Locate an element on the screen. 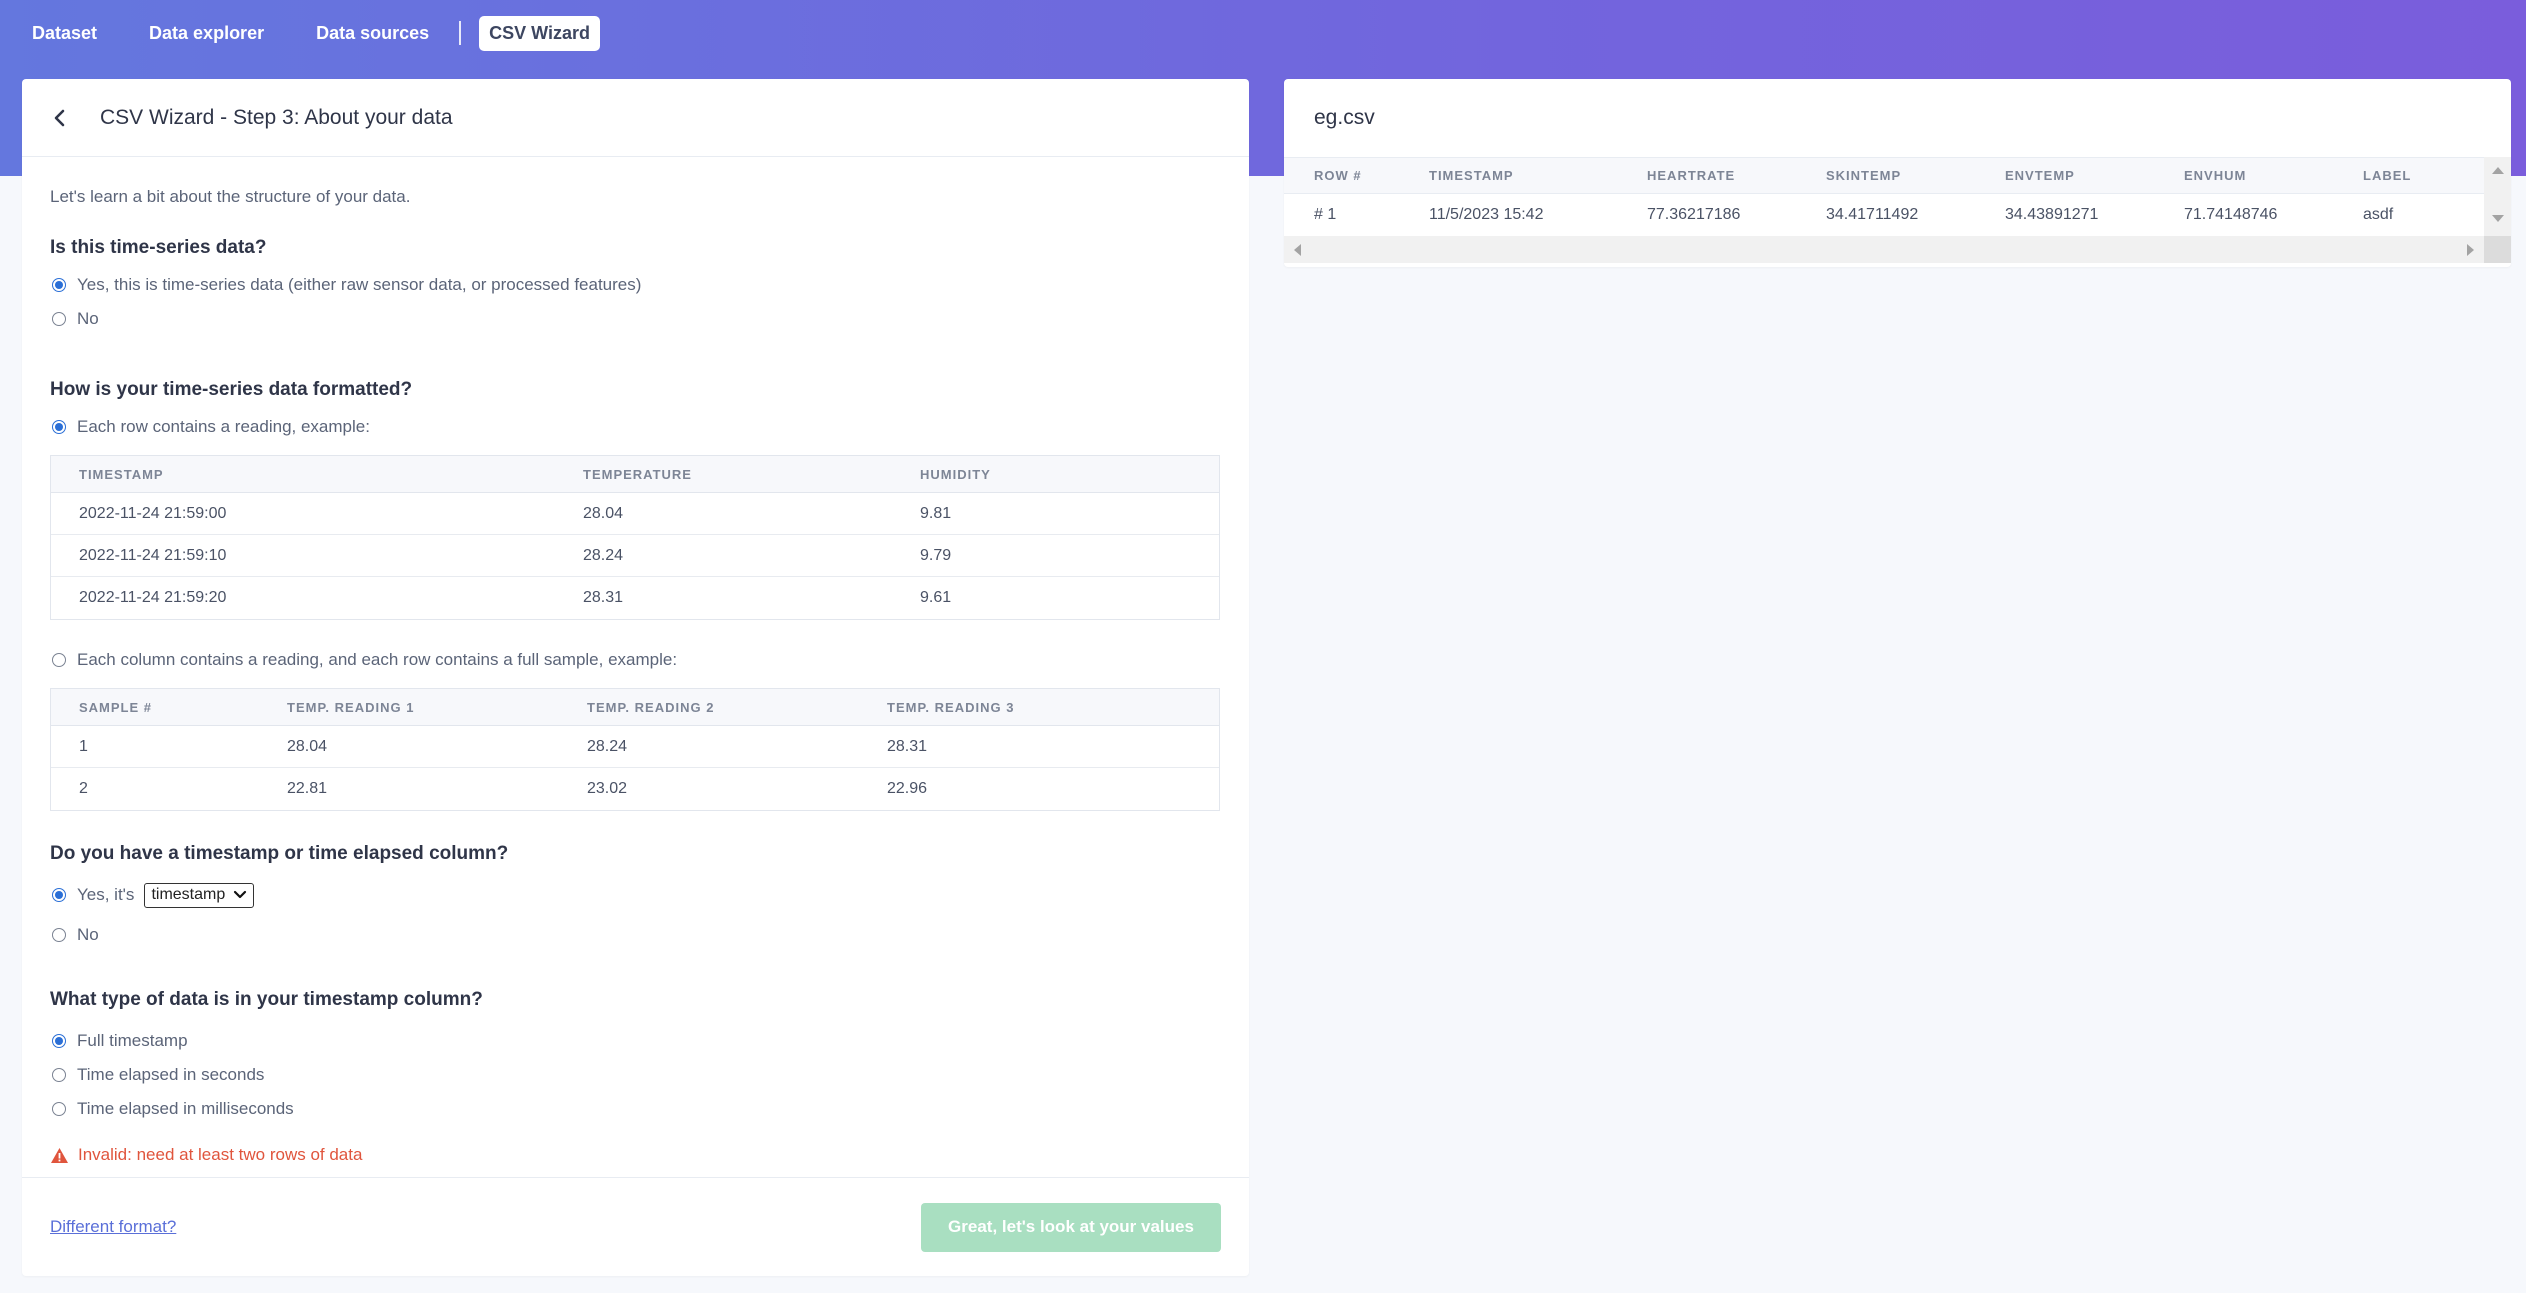 The width and height of the screenshot is (2526, 1293). column-header: TEMPERATURE is located at coordinates (637, 474).